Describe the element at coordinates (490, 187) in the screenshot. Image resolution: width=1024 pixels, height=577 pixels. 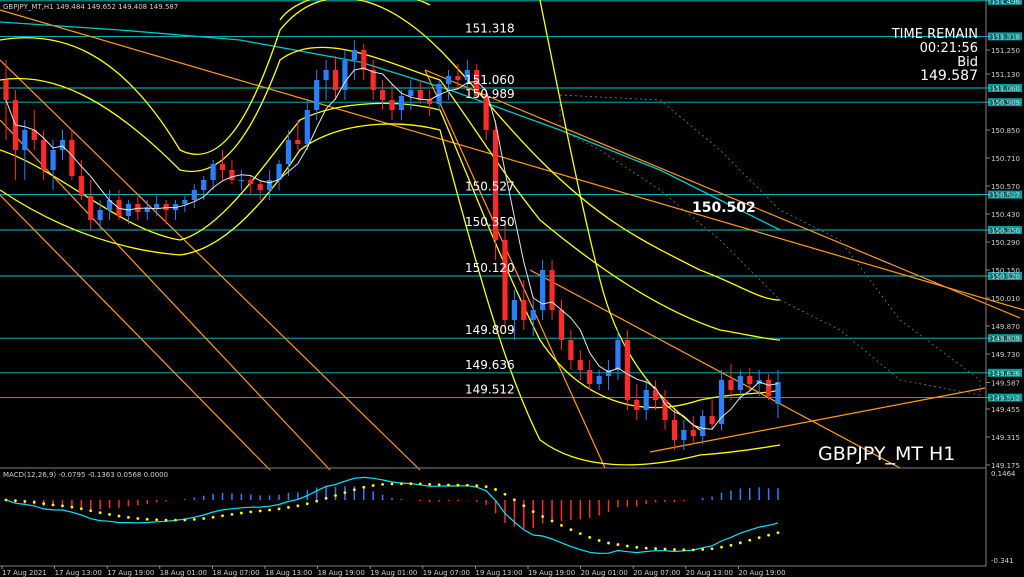
I see `level-value-text: 150.527` at that location.